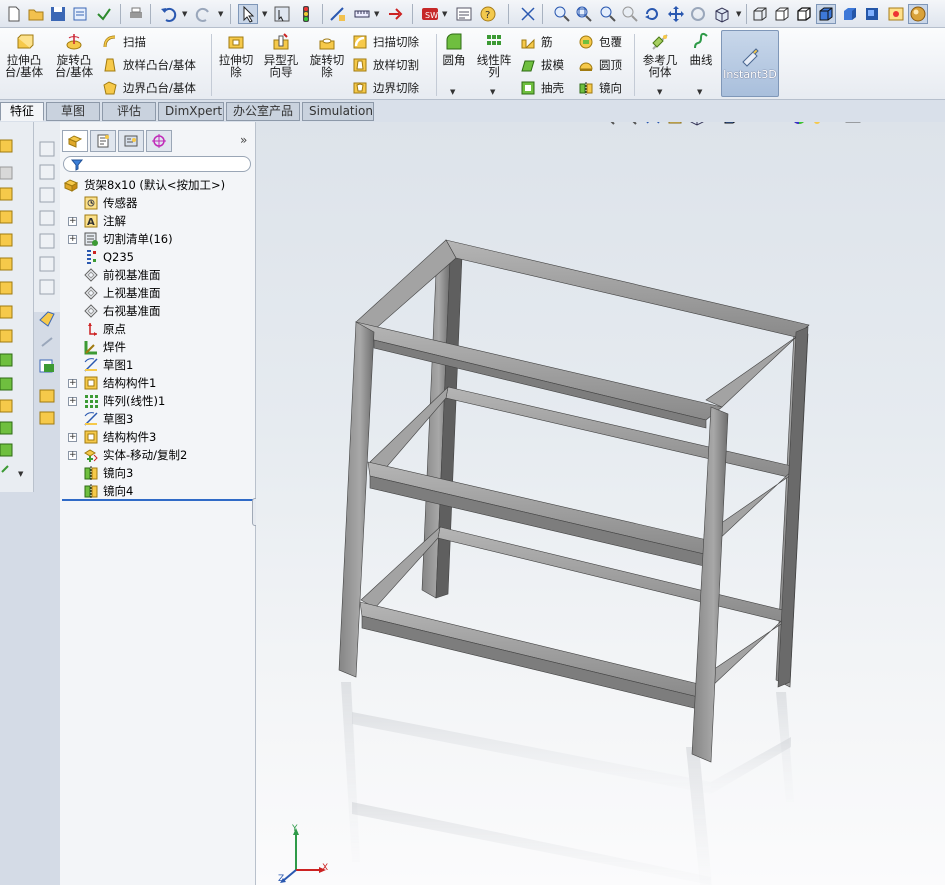  Describe the element at coordinates (454, 49) in the screenshot. I see `fillet-button: 圆角` at that location.